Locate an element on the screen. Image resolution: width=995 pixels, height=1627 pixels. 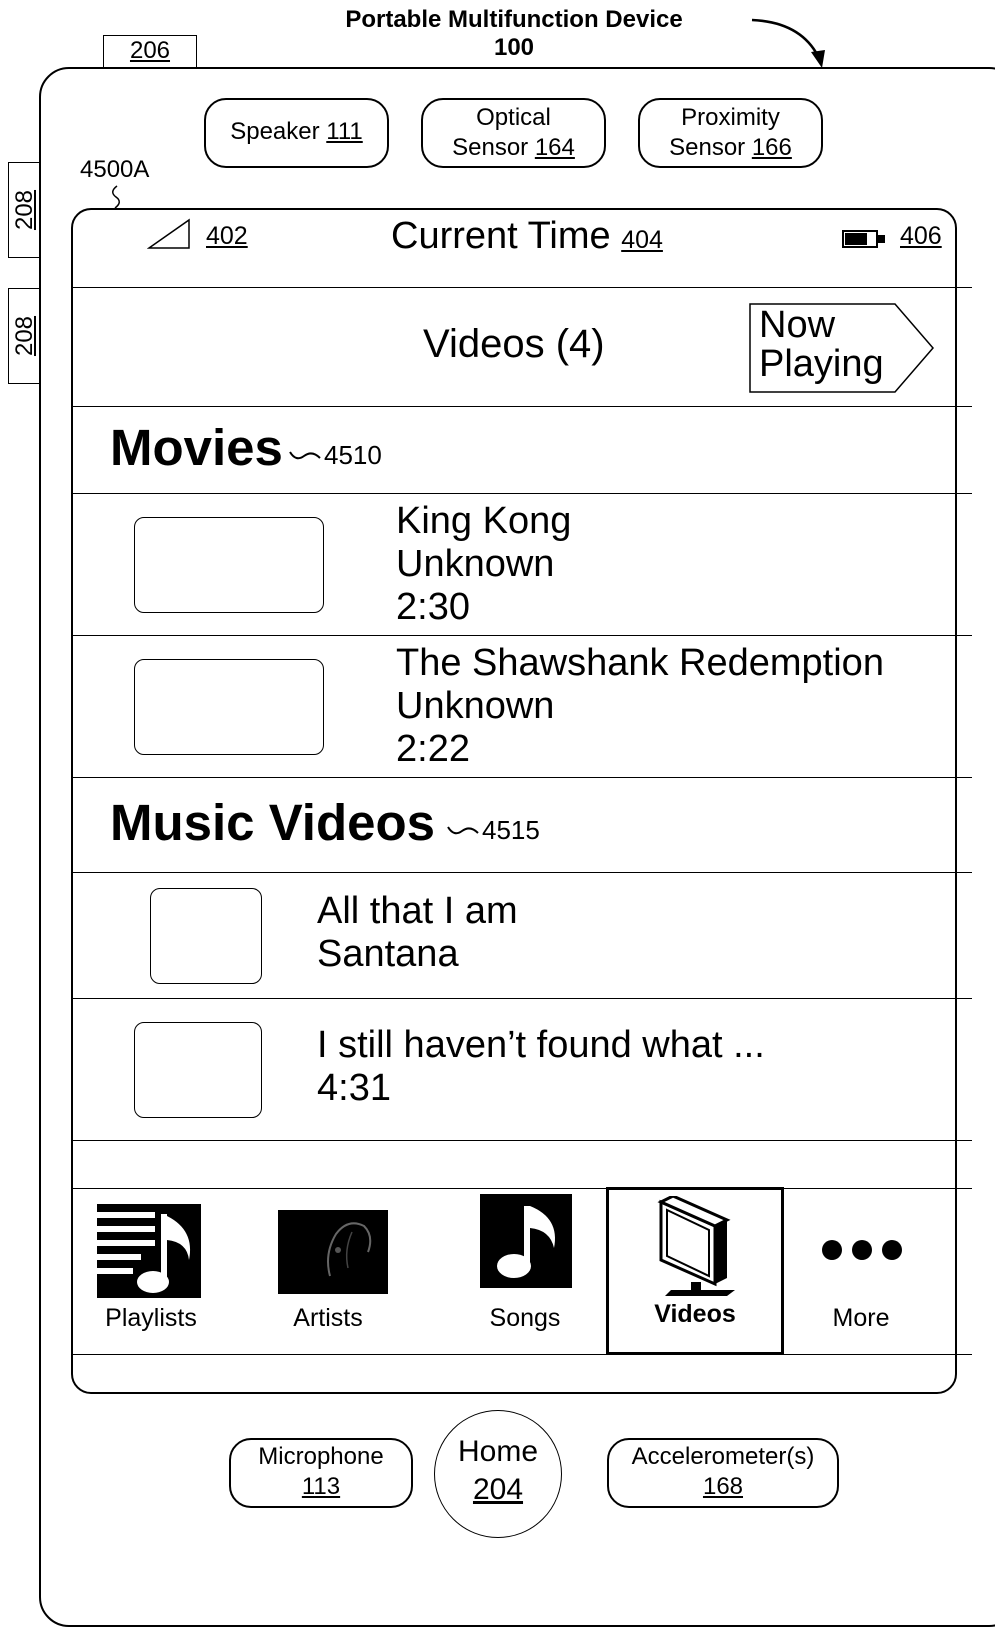
music-video-info: I still haven’t found what ... 4:31 is located at coordinates (541, 1067).